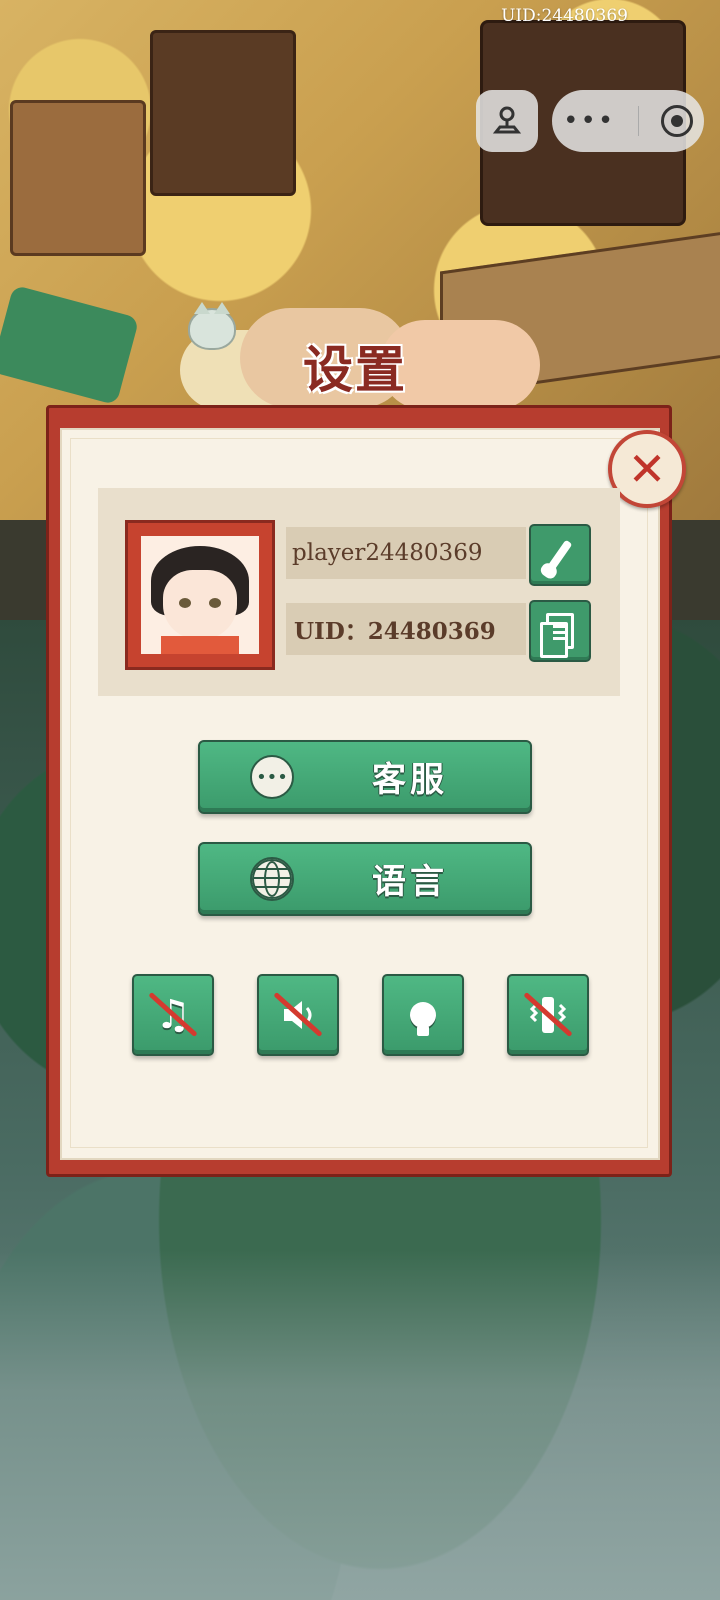  I want to click on more-dots-icon: •••, so click(589, 121).